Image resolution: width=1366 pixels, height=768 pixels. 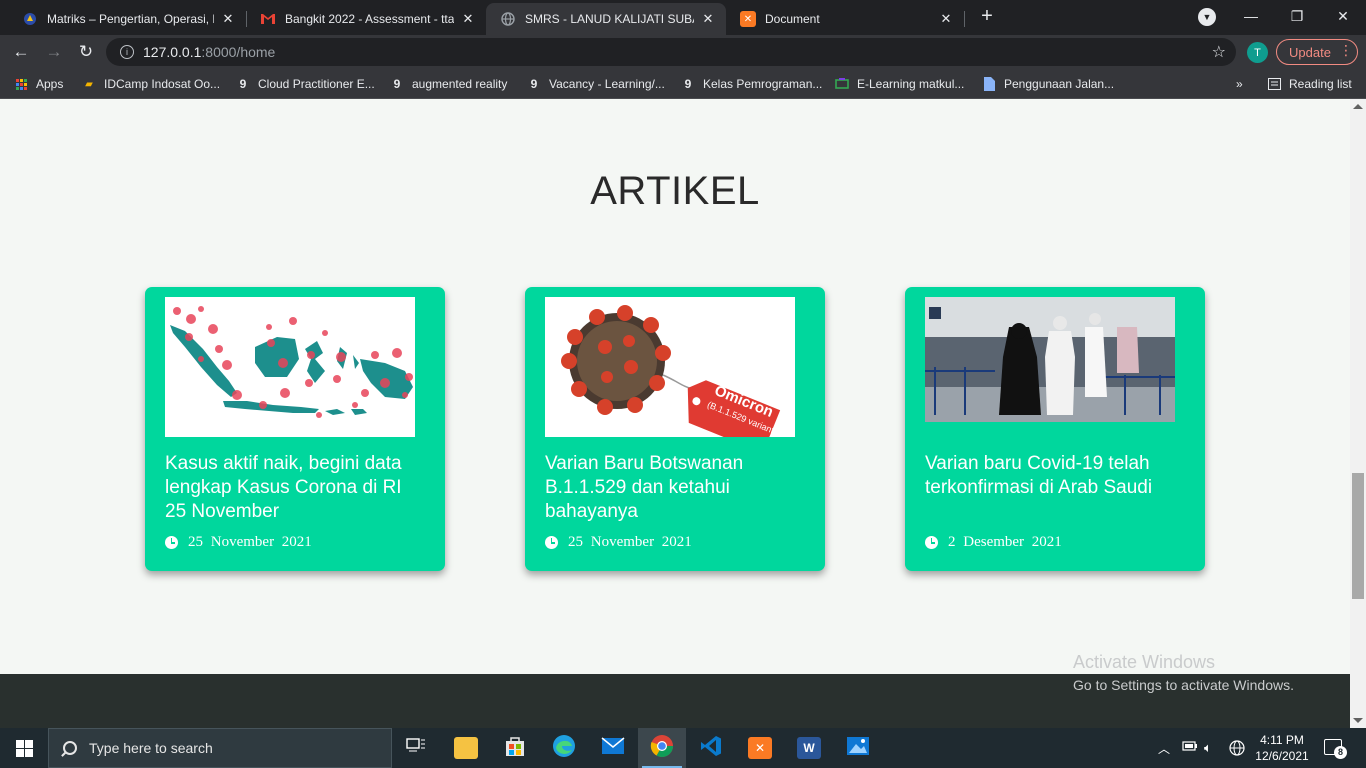 I want to click on edge-button, so click(x=564, y=748).